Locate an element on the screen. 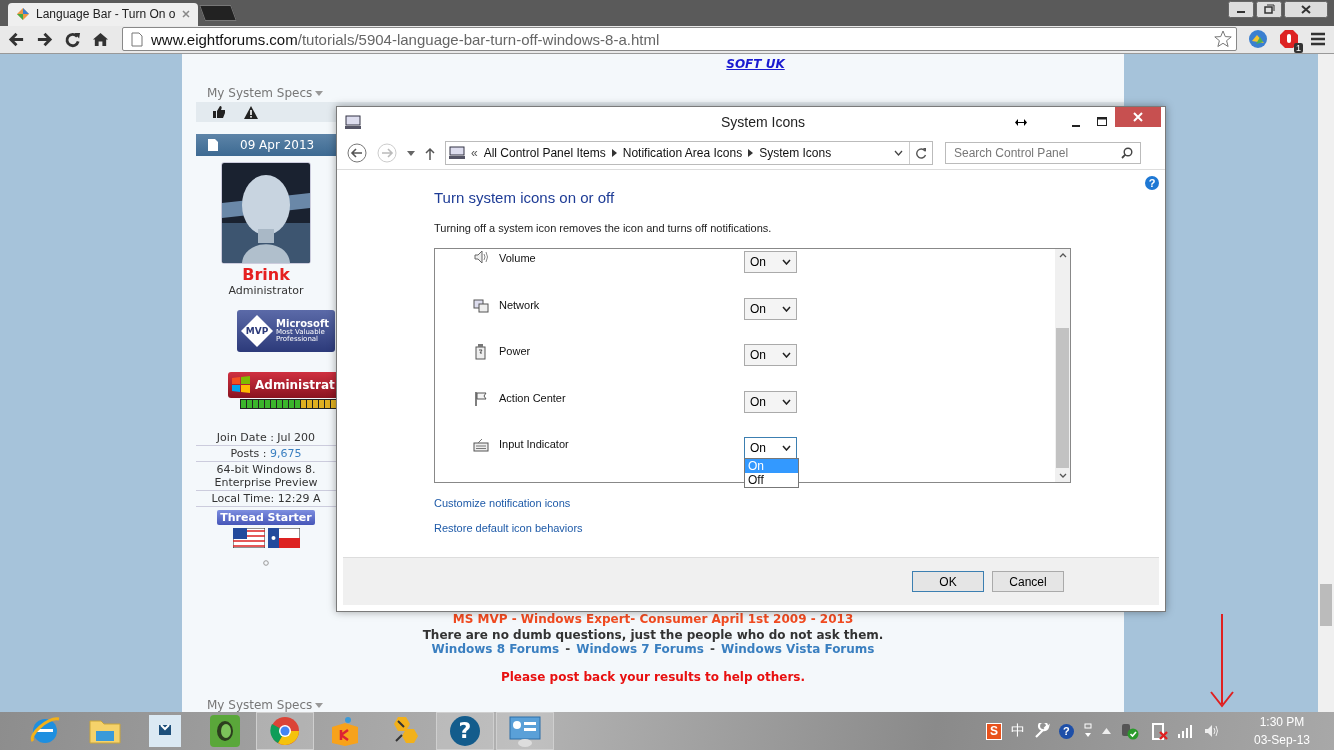 Image resolution: width=1334 pixels, height=750 pixels. favicon-icon is located at coordinates (23, 14).